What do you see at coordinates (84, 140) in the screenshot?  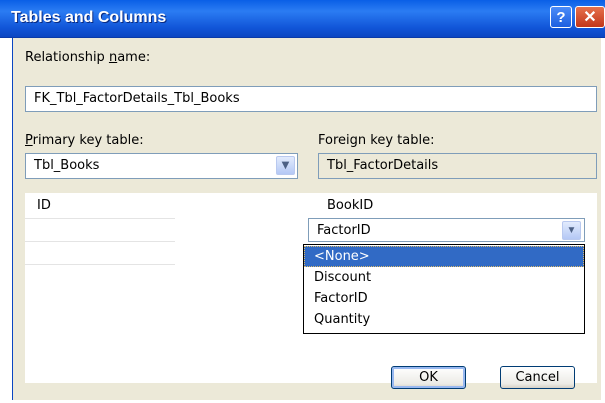 I see `primary-key-table-label: Primary key table:` at bounding box center [84, 140].